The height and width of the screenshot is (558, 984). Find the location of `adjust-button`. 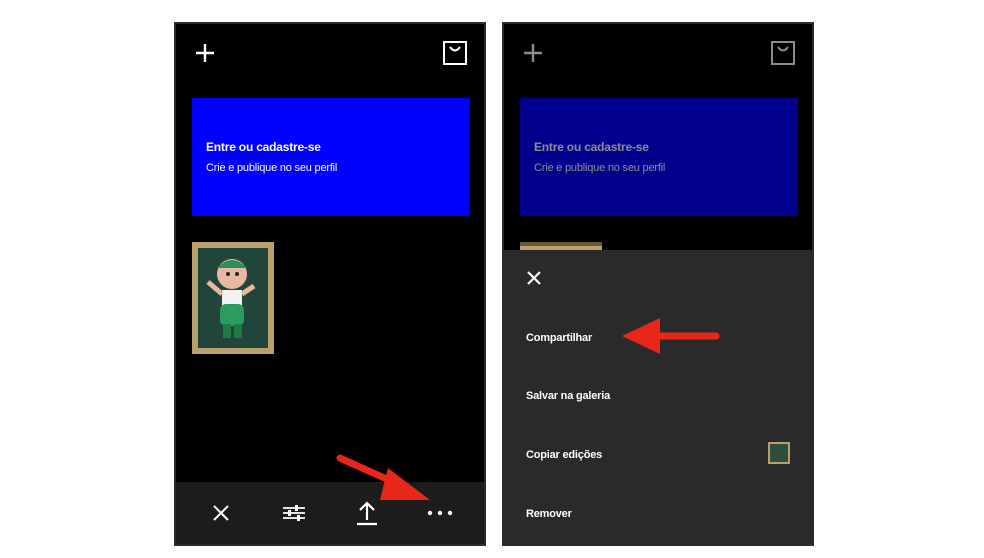

adjust-button is located at coordinates (294, 513).